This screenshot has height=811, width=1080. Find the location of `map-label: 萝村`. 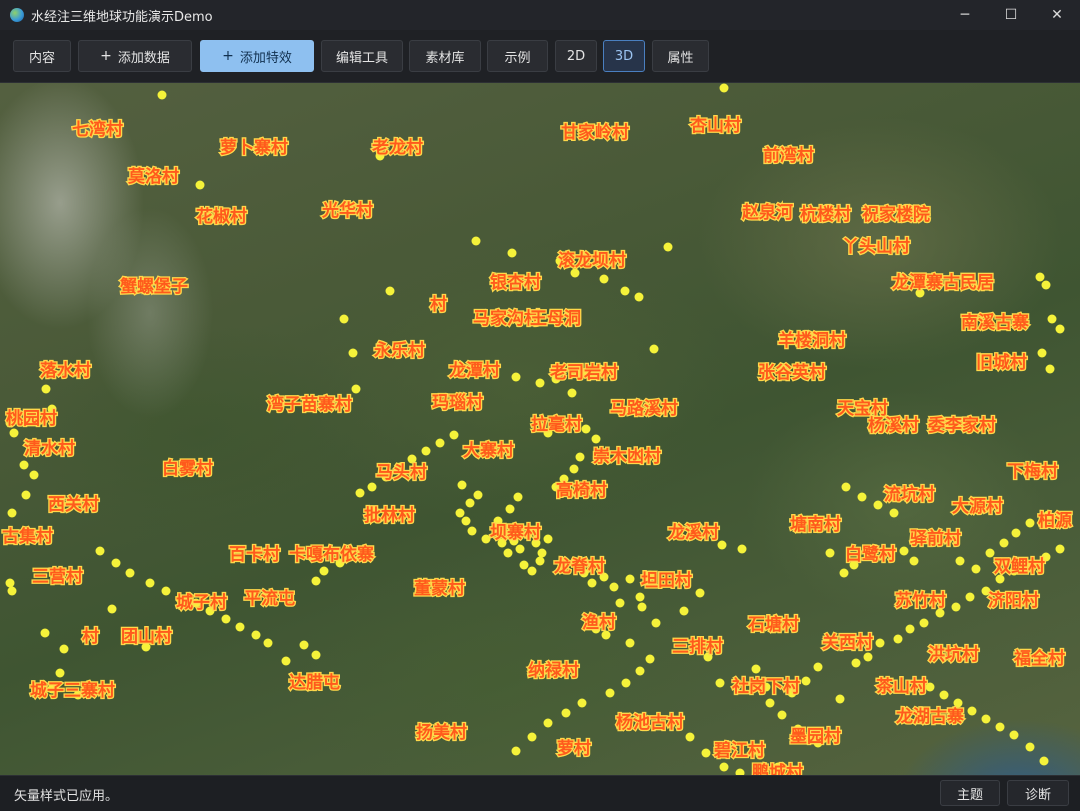

map-label: 萝村 is located at coordinates (574, 749).